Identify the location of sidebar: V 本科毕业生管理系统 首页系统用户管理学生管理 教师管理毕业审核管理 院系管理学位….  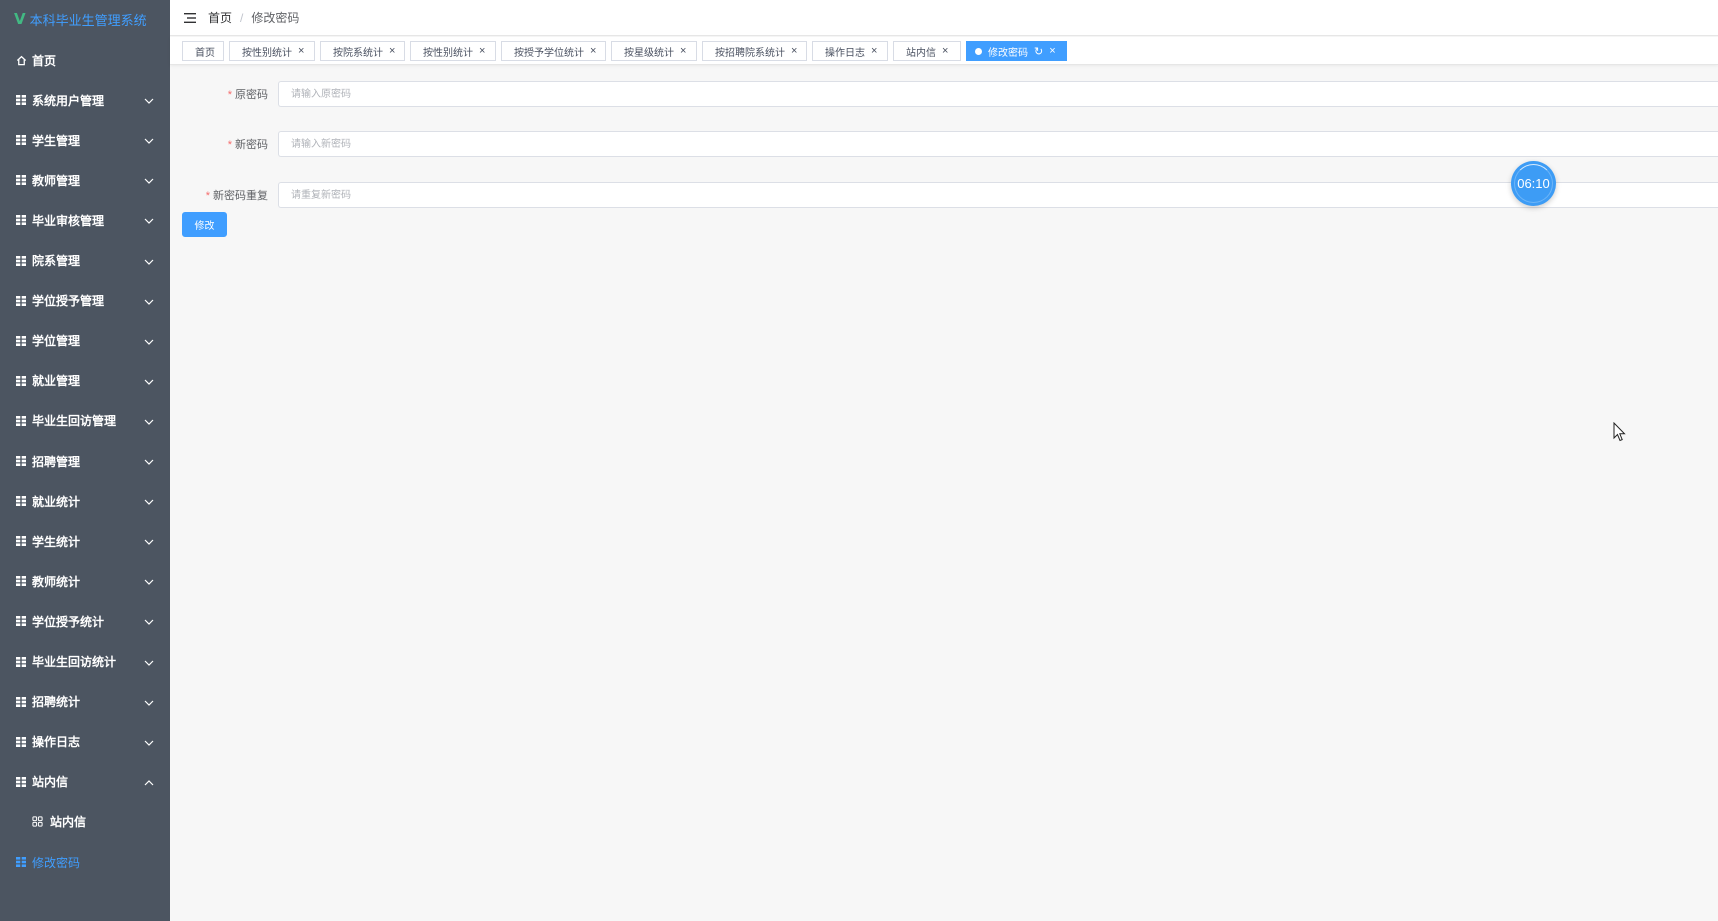
(85, 460).